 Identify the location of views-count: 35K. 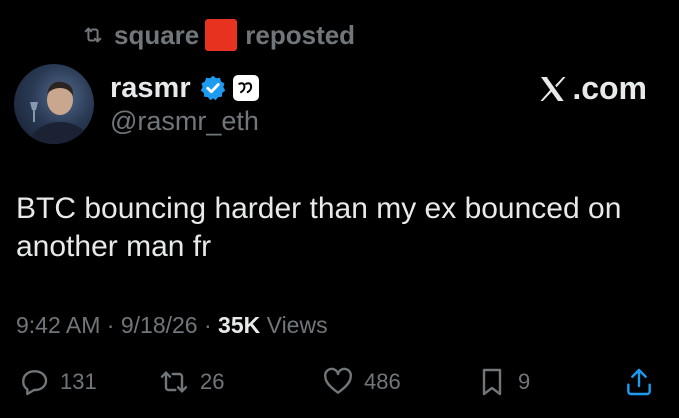
(239, 325).